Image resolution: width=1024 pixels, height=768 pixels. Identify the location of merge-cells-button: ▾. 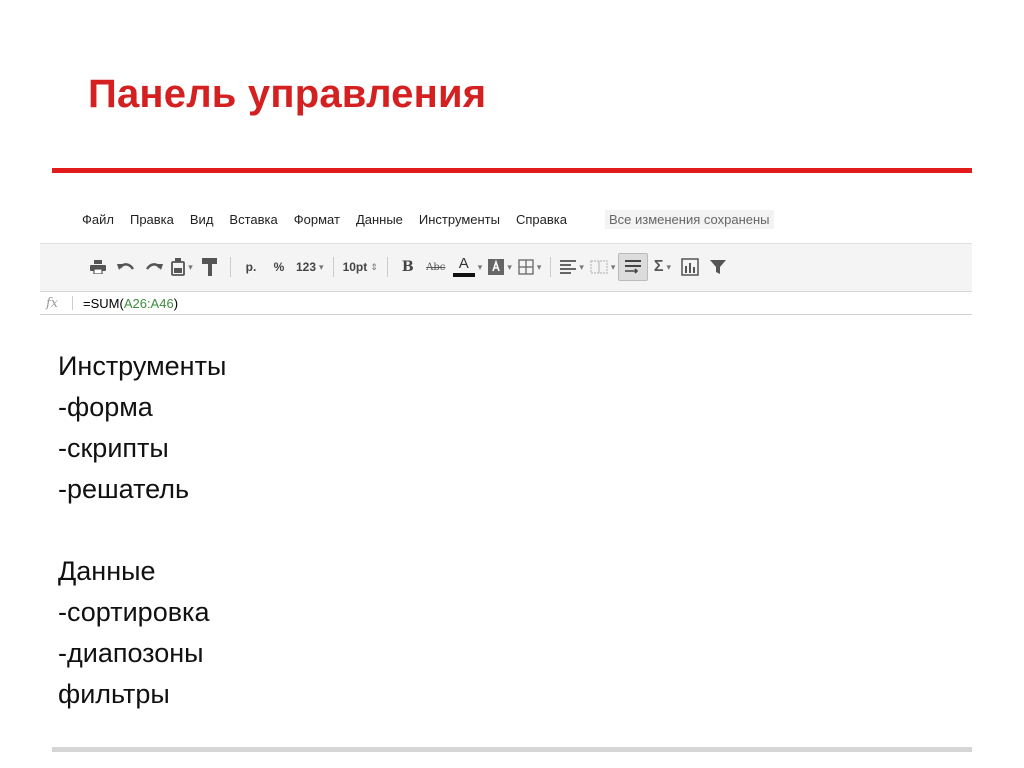
(603, 267).